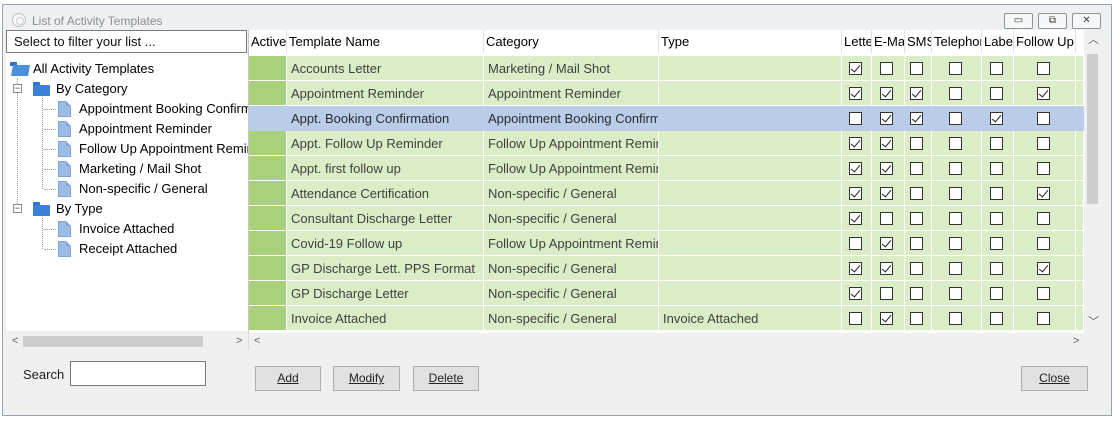 The image size is (1116, 421). What do you see at coordinates (571, 41) in the screenshot?
I see `column-header-category: Category` at bounding box center [571, 41].